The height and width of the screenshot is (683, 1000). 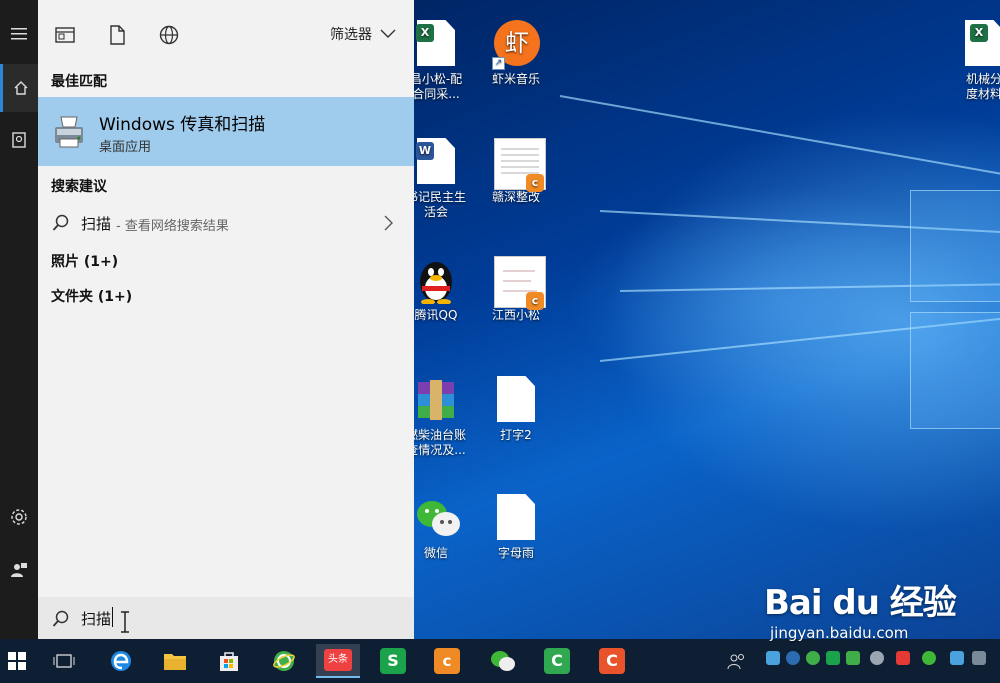 I want to click on tray-network-icon, so click(x=773, y=658).